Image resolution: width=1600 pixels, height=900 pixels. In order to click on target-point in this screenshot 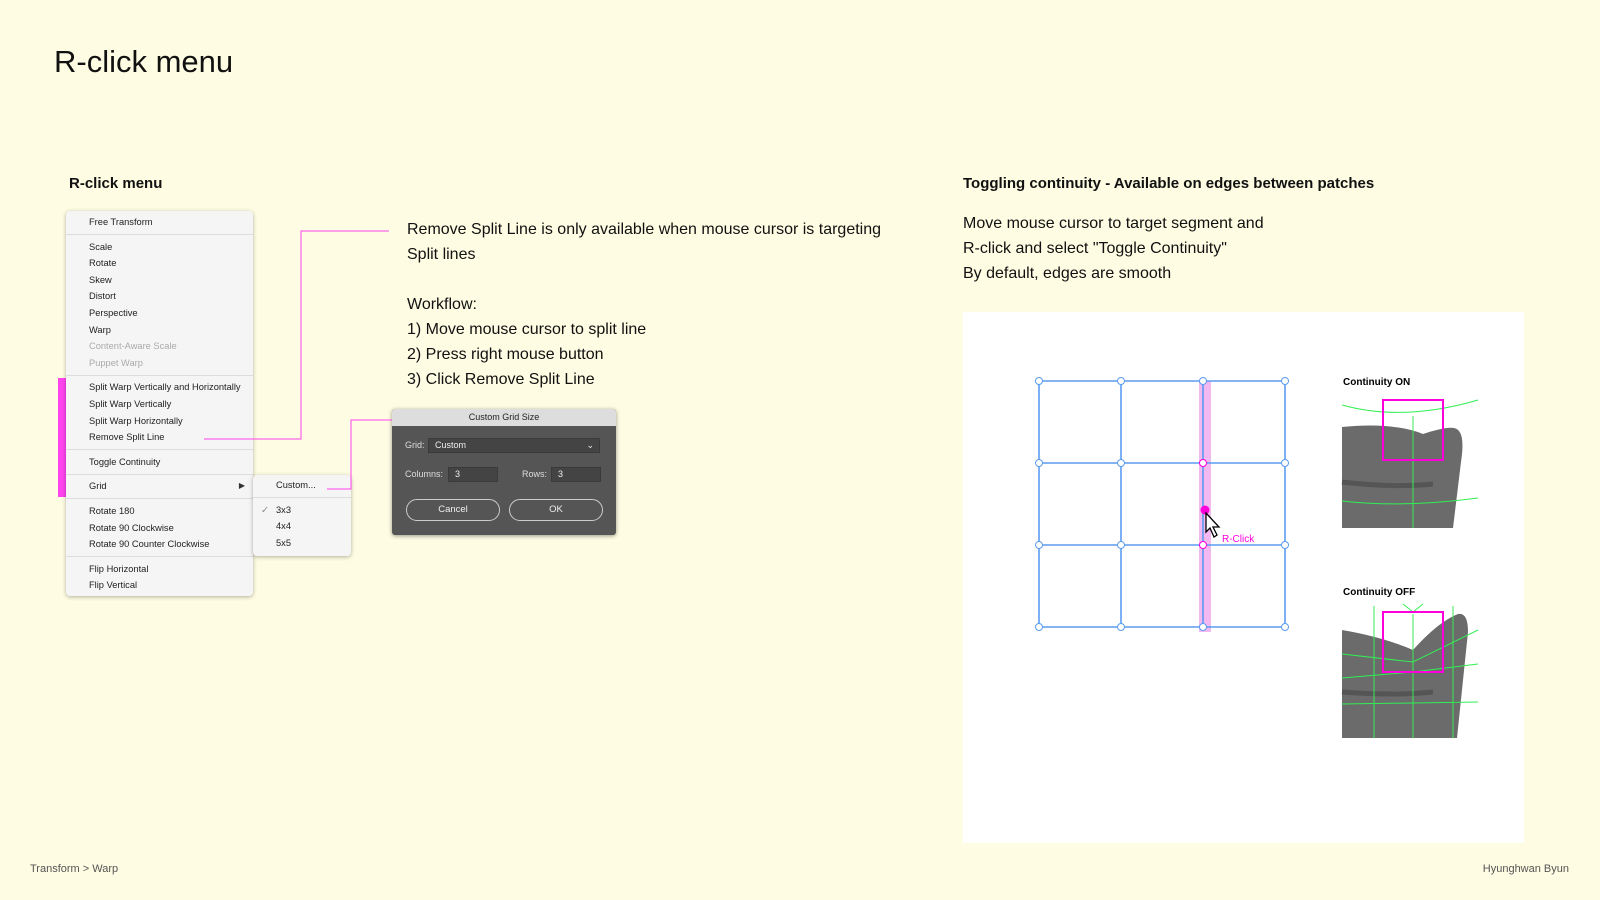, I will do `click(1205, 510)`.